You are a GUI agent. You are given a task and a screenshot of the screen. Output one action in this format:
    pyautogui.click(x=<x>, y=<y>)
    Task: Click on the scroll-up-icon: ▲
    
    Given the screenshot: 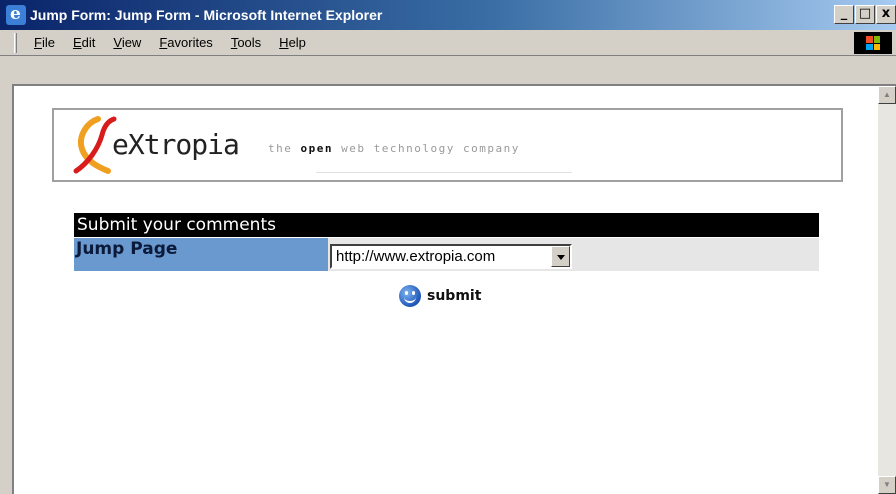 What is the action you would take?
    pyautogui.click(x=887, y=95)
    